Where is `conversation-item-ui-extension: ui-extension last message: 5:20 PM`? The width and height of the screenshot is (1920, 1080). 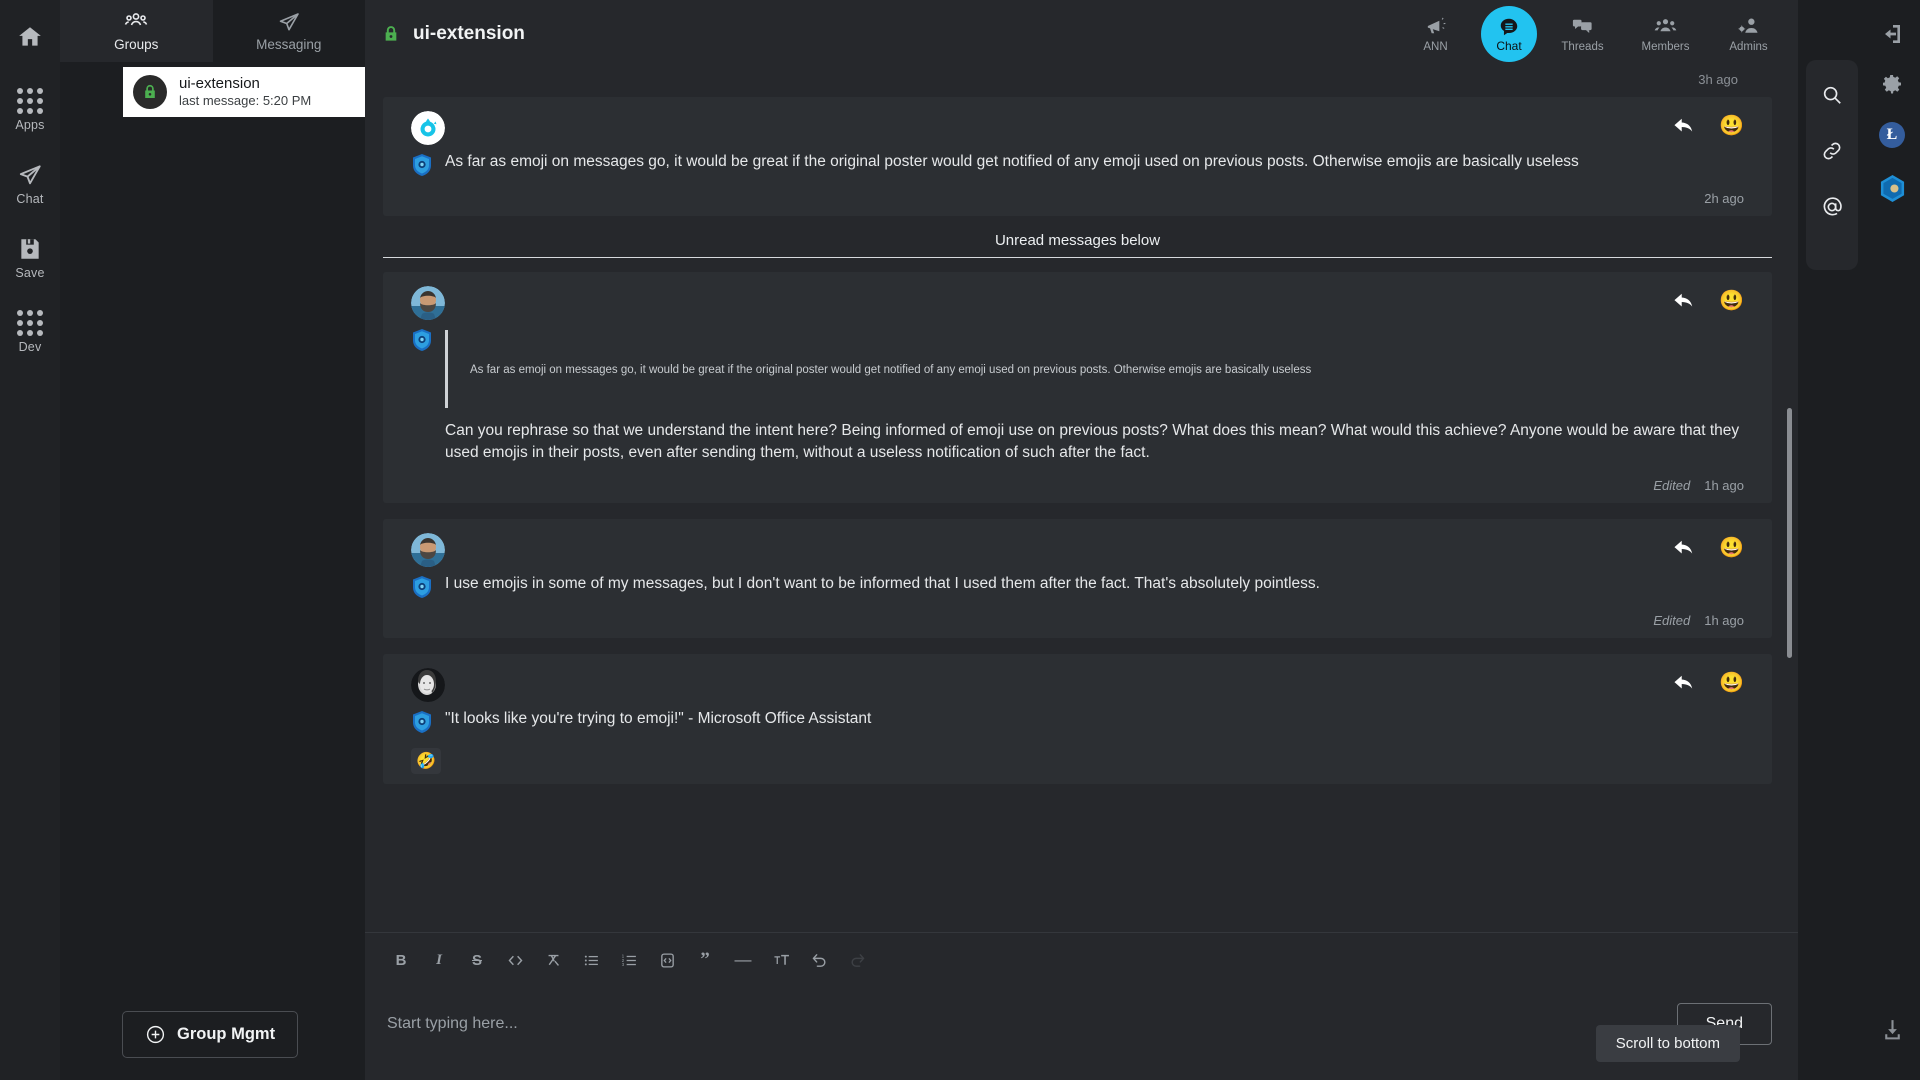 conversation-item-ui-extension: ui-extension last message: 5:20 PM is located at coordinates (244, 92).